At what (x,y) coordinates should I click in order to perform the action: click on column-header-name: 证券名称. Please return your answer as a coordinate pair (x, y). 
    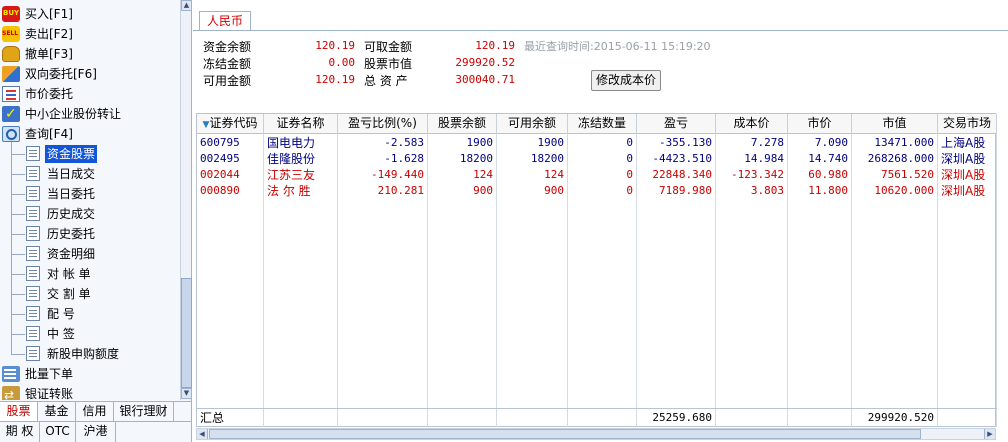
    Looking at the image, I should click on (301, 124).